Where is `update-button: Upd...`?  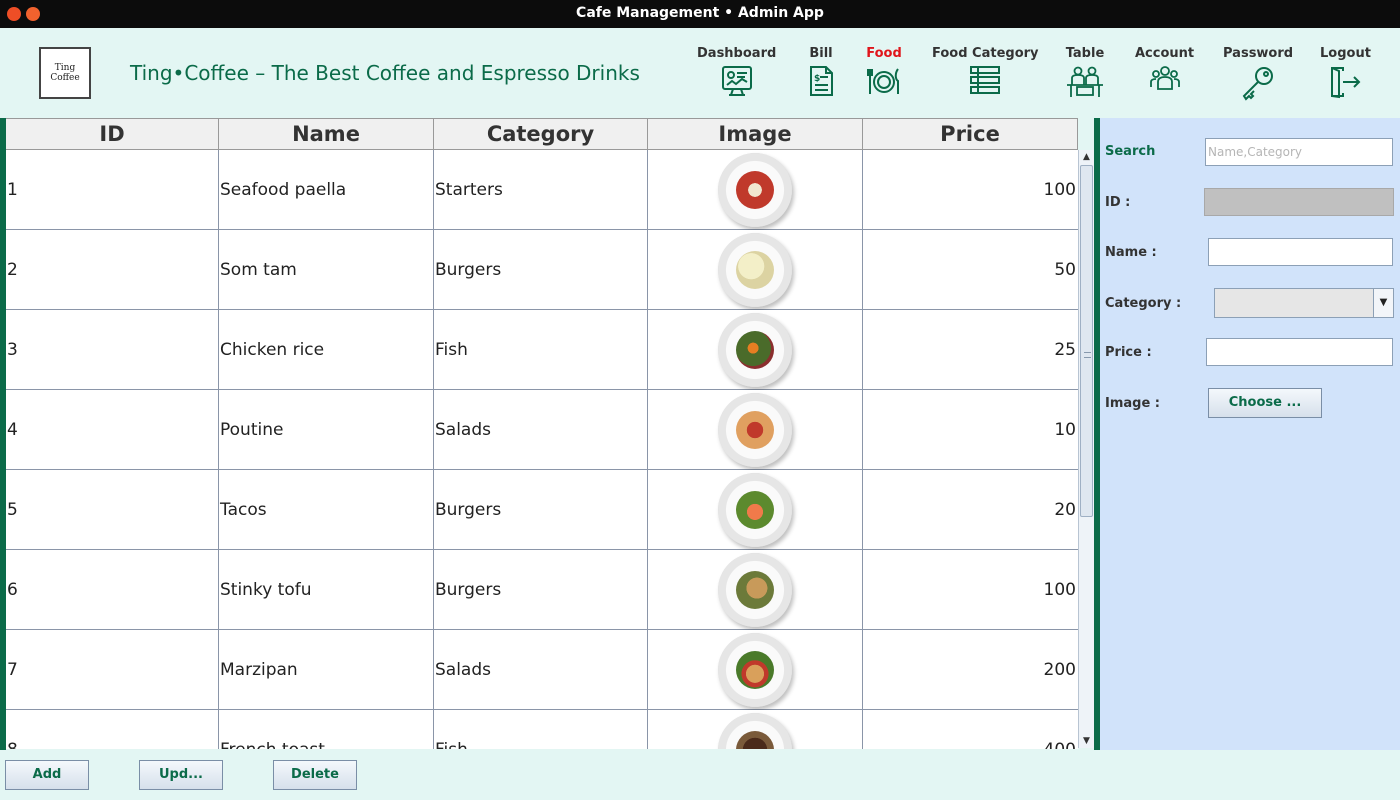
update-button: Upd... is located at coordinates (181, 775).